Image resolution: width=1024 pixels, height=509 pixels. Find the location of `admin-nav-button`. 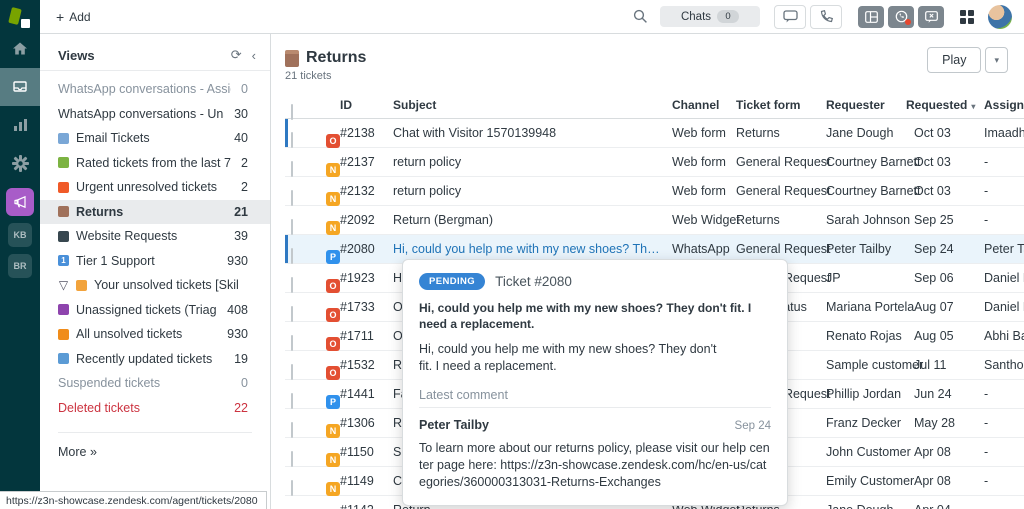

admin-nav-button is located at coordinates (20, 163).